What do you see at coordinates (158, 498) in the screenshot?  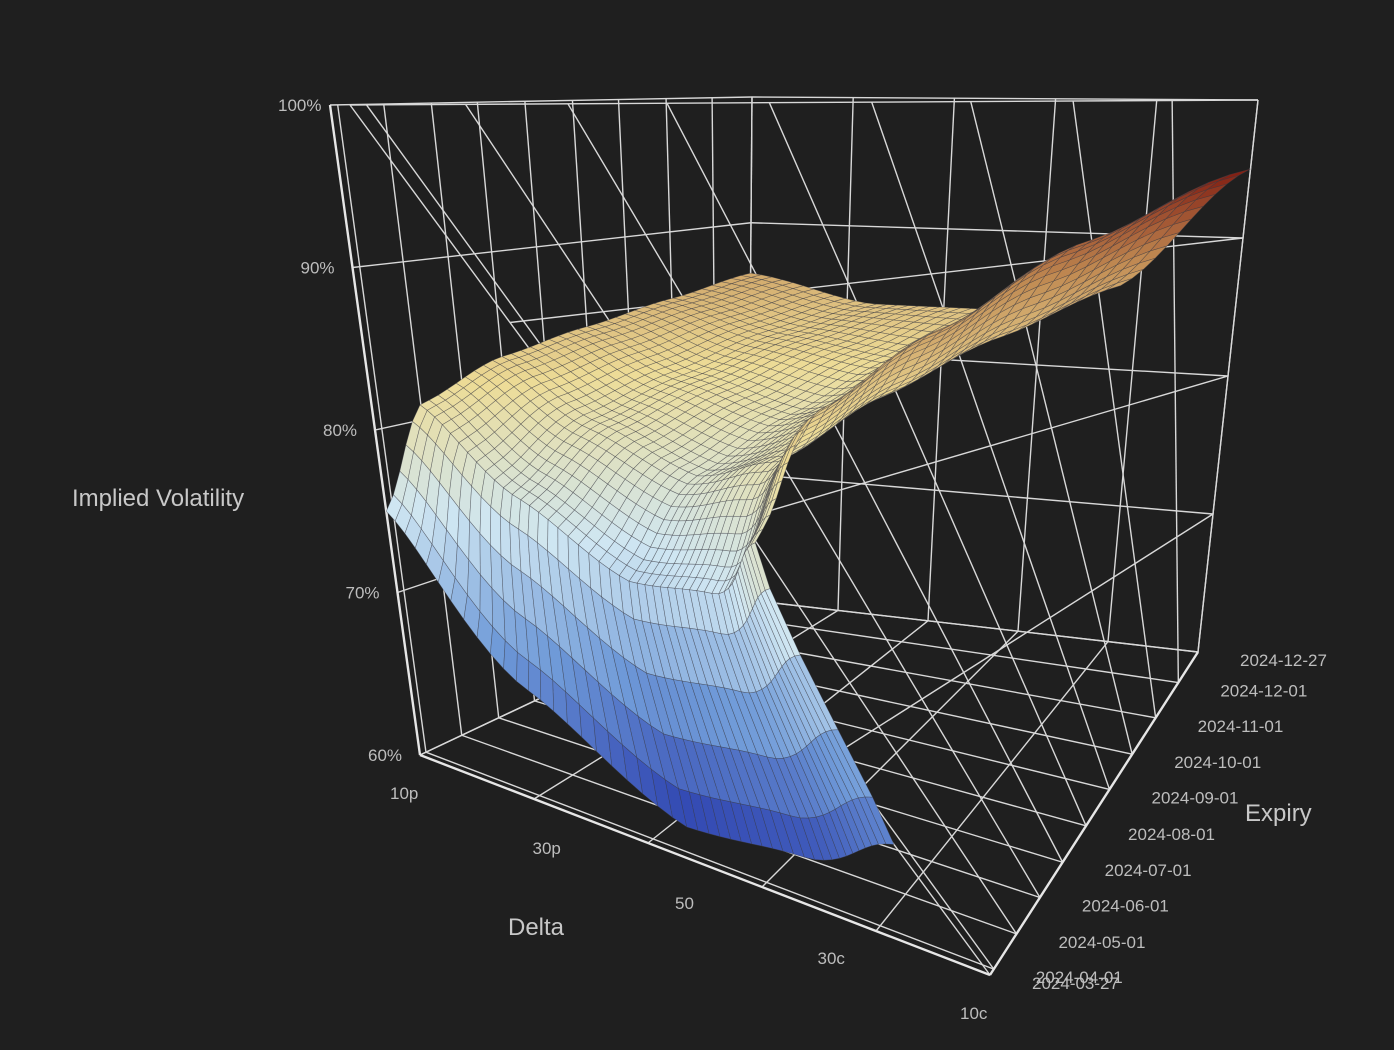 I see `z-axis-title: Implied Volatility` at bounding box center [158, 498].